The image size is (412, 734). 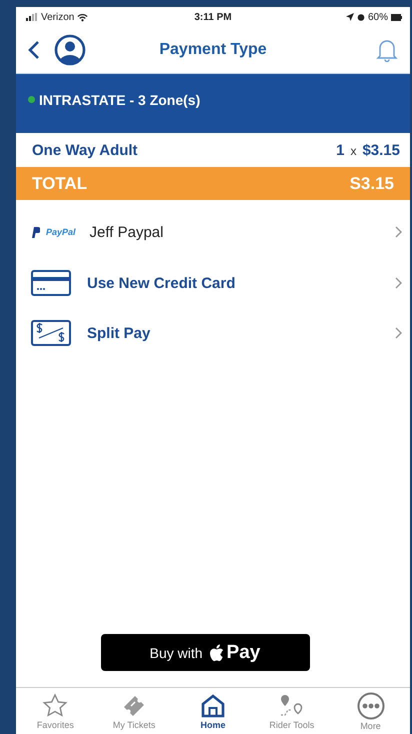 I want to click on option-label: Use New Credit Card, so click(x=161, y=283).